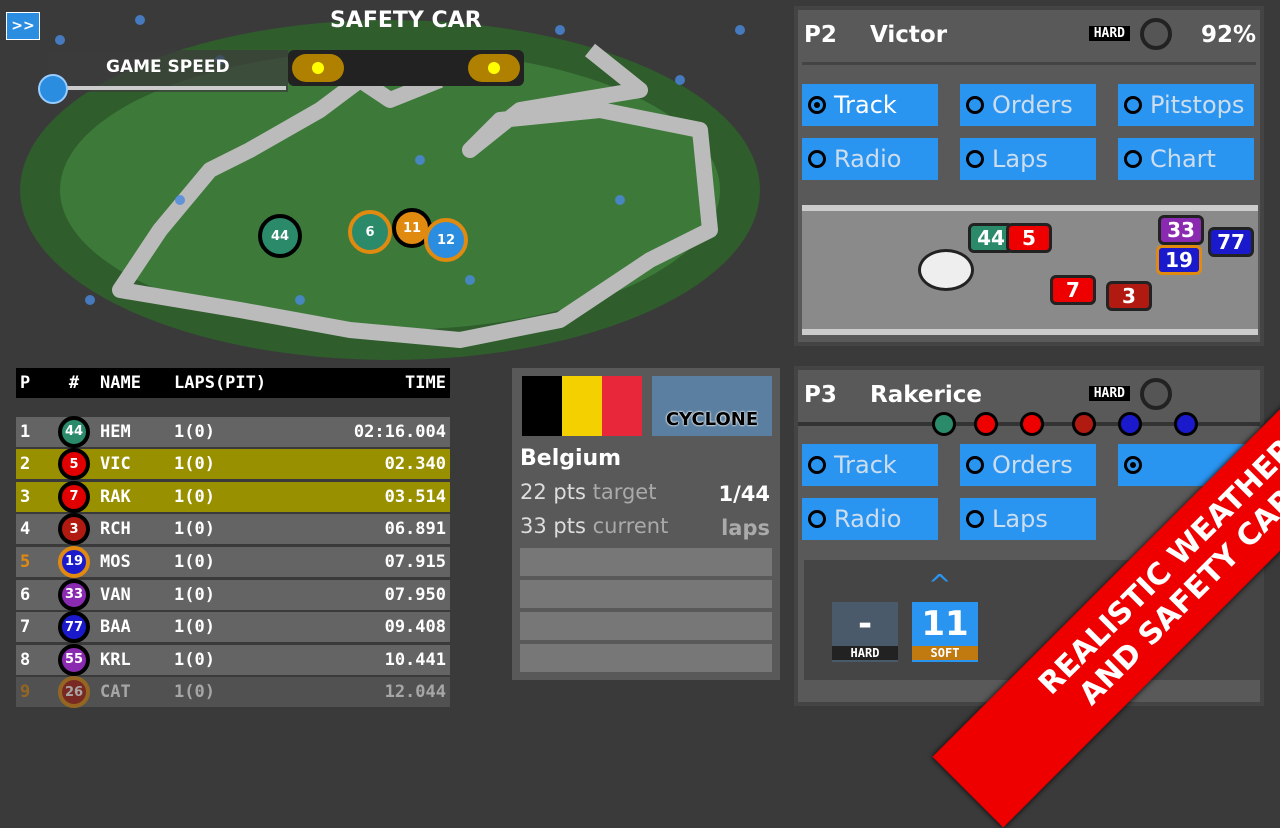  Describe the element at coordinates (23, 26) in the screenshot. I see `fast-forward-button: >>` at that location.